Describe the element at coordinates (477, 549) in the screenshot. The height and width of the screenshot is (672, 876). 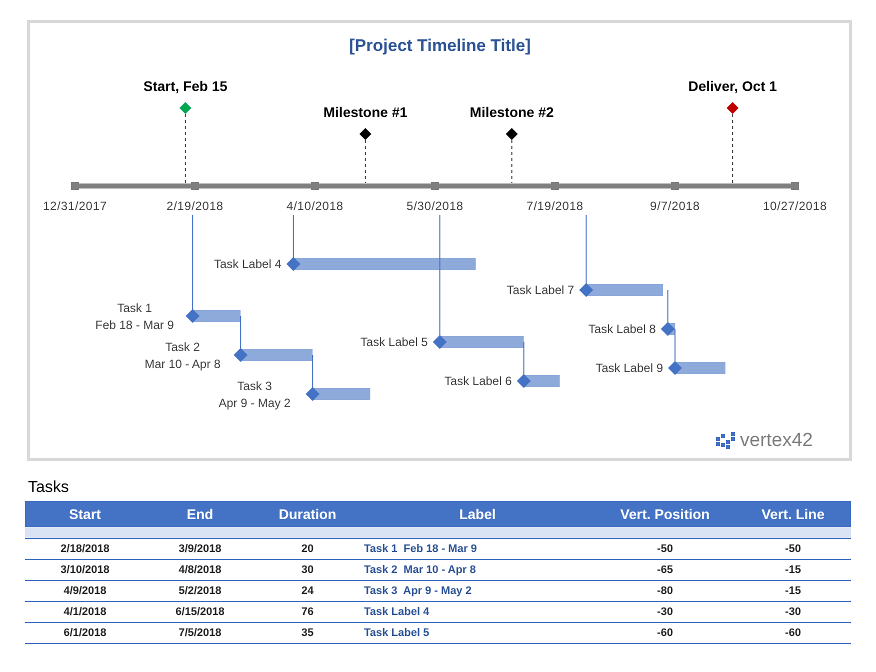
I see `table-cell: Task 1 Feb 18 - Mar 9` at that location.